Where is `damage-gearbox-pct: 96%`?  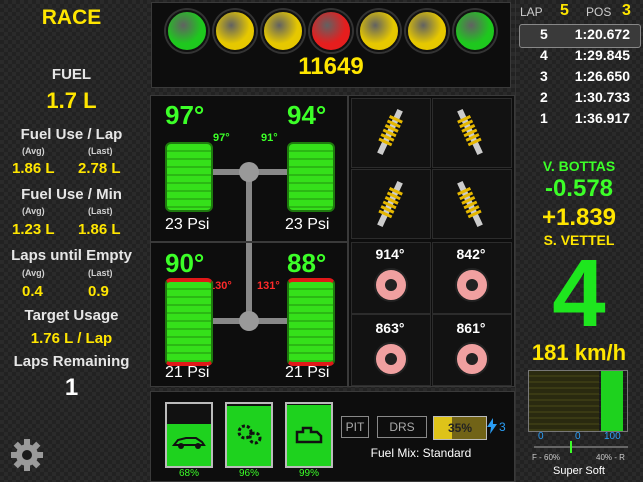 damage-gearbox-pct: 96% is located at coordinates (248, 473).